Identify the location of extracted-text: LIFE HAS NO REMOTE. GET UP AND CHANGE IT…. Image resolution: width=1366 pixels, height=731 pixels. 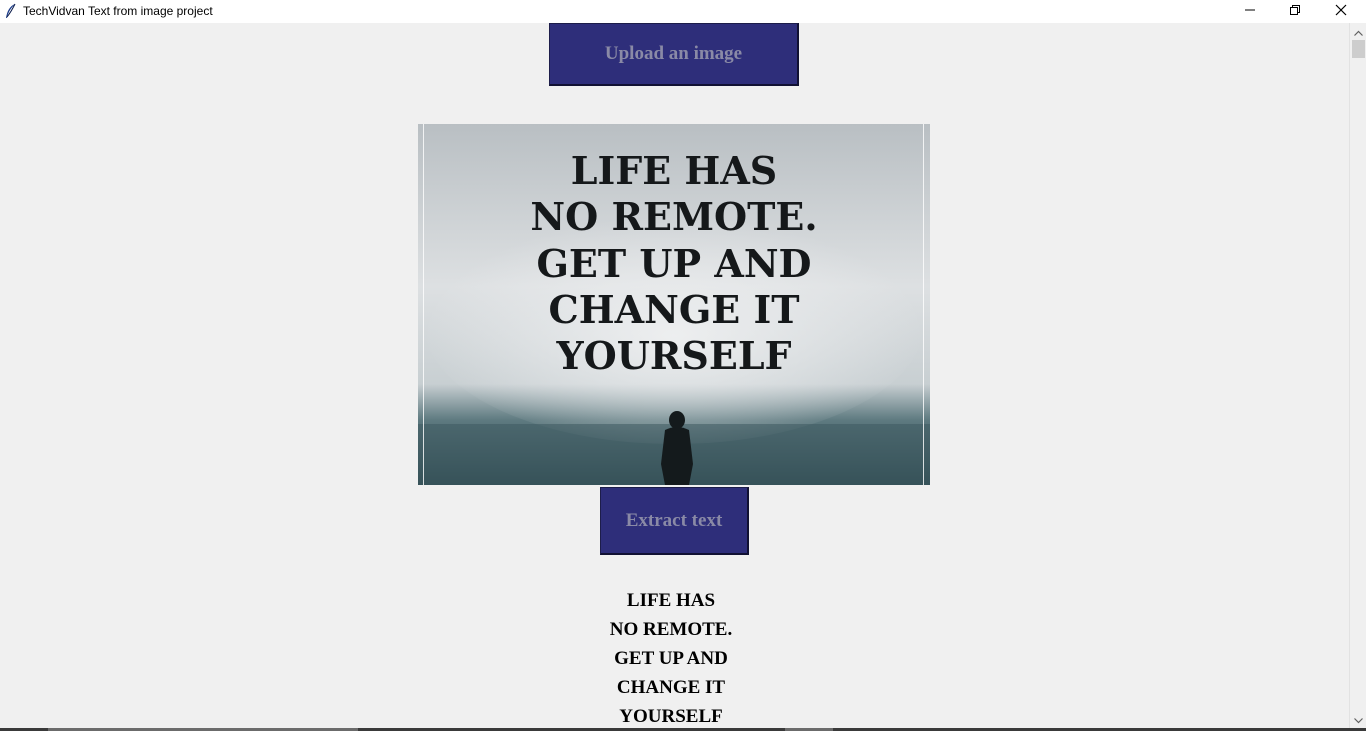
(671, 657).